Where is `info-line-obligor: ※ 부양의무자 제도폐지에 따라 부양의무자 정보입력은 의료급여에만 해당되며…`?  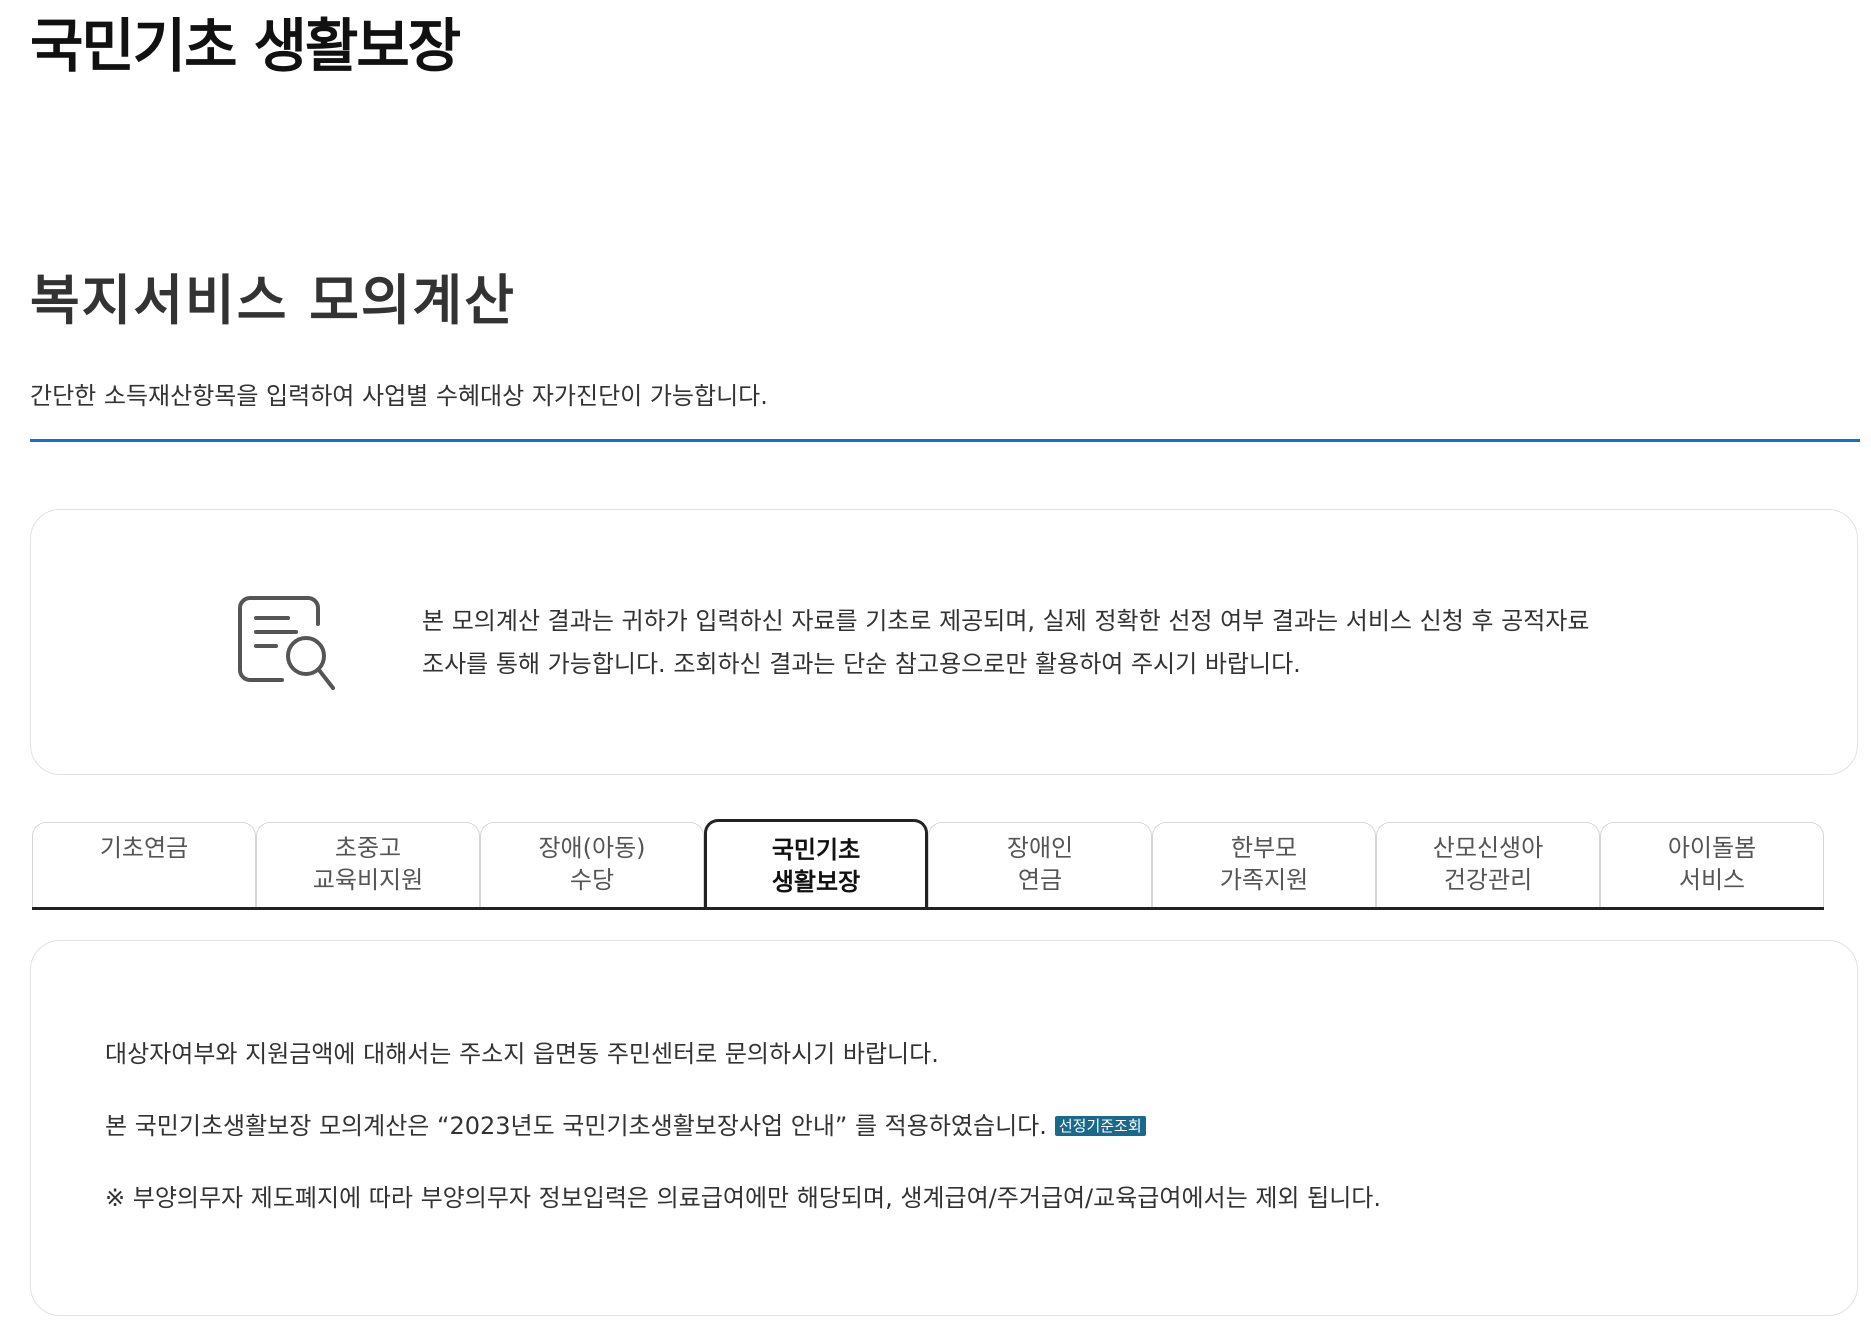
info-line-obligor: ※ 부양의무자 제도폐지에 따라 부양의무자 정보입력은 의료급여에만 해당되며… is located at coordinates (743, 1198).